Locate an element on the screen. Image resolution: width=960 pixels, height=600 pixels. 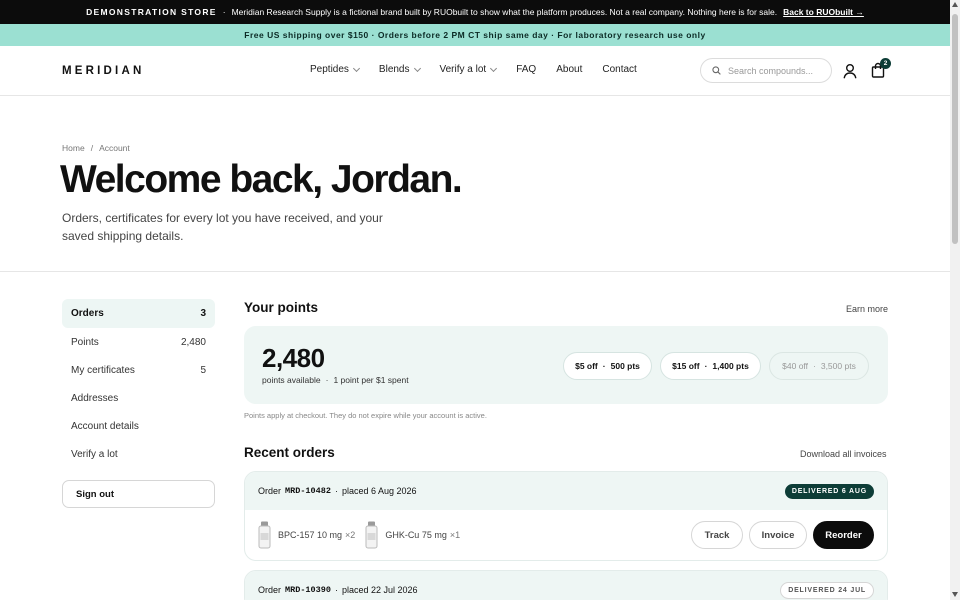
reorder-button: Reorder is located at coordinates (843, 535).